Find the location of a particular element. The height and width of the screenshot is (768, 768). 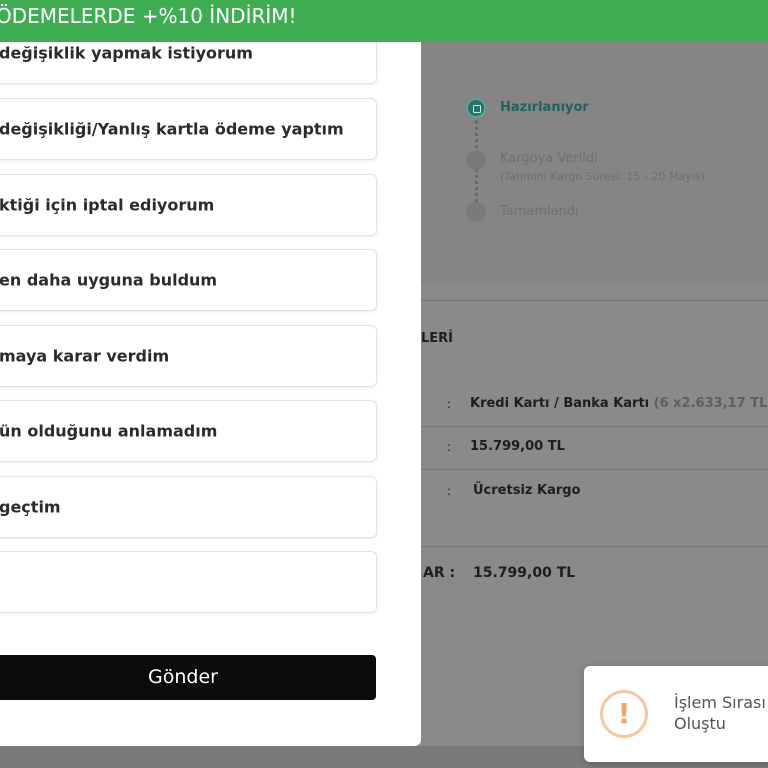

reason-option: ktiği için iptal ediyorum is located at coordinates (188, 205).